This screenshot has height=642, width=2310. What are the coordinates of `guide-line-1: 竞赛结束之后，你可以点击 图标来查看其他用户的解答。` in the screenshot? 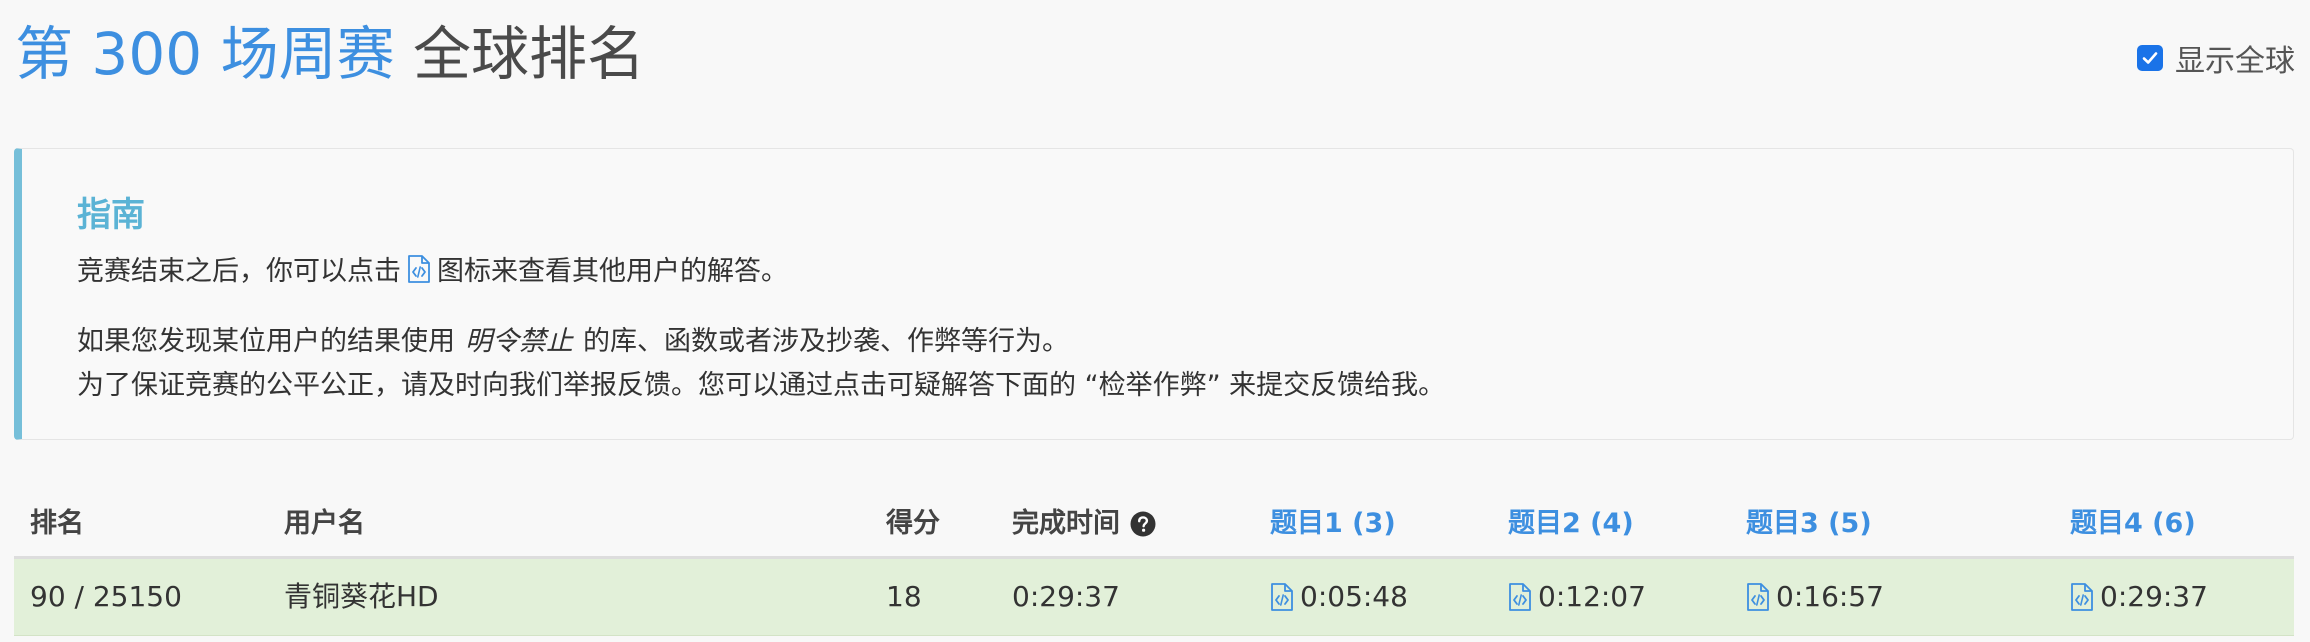 It's located at (432, 268).